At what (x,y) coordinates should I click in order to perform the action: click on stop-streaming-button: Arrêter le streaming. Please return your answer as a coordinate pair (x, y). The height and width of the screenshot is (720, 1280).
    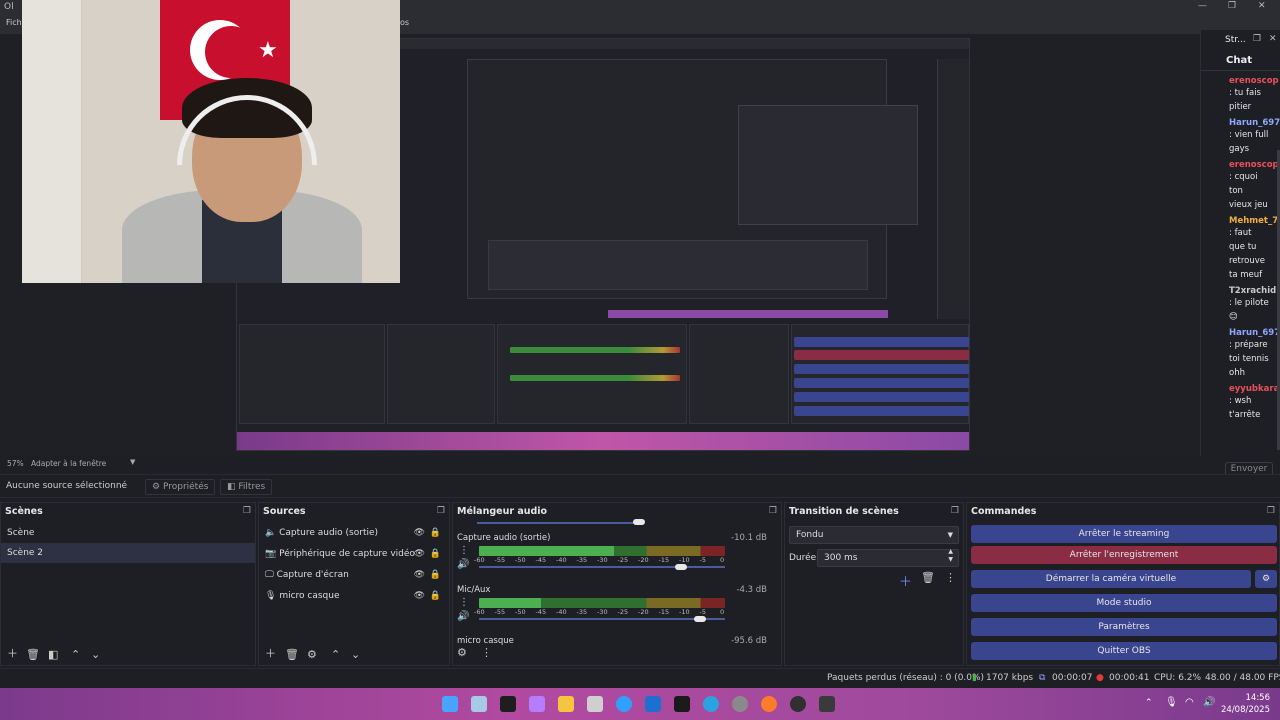
    Looking at the image, I should click on (1124, 534).